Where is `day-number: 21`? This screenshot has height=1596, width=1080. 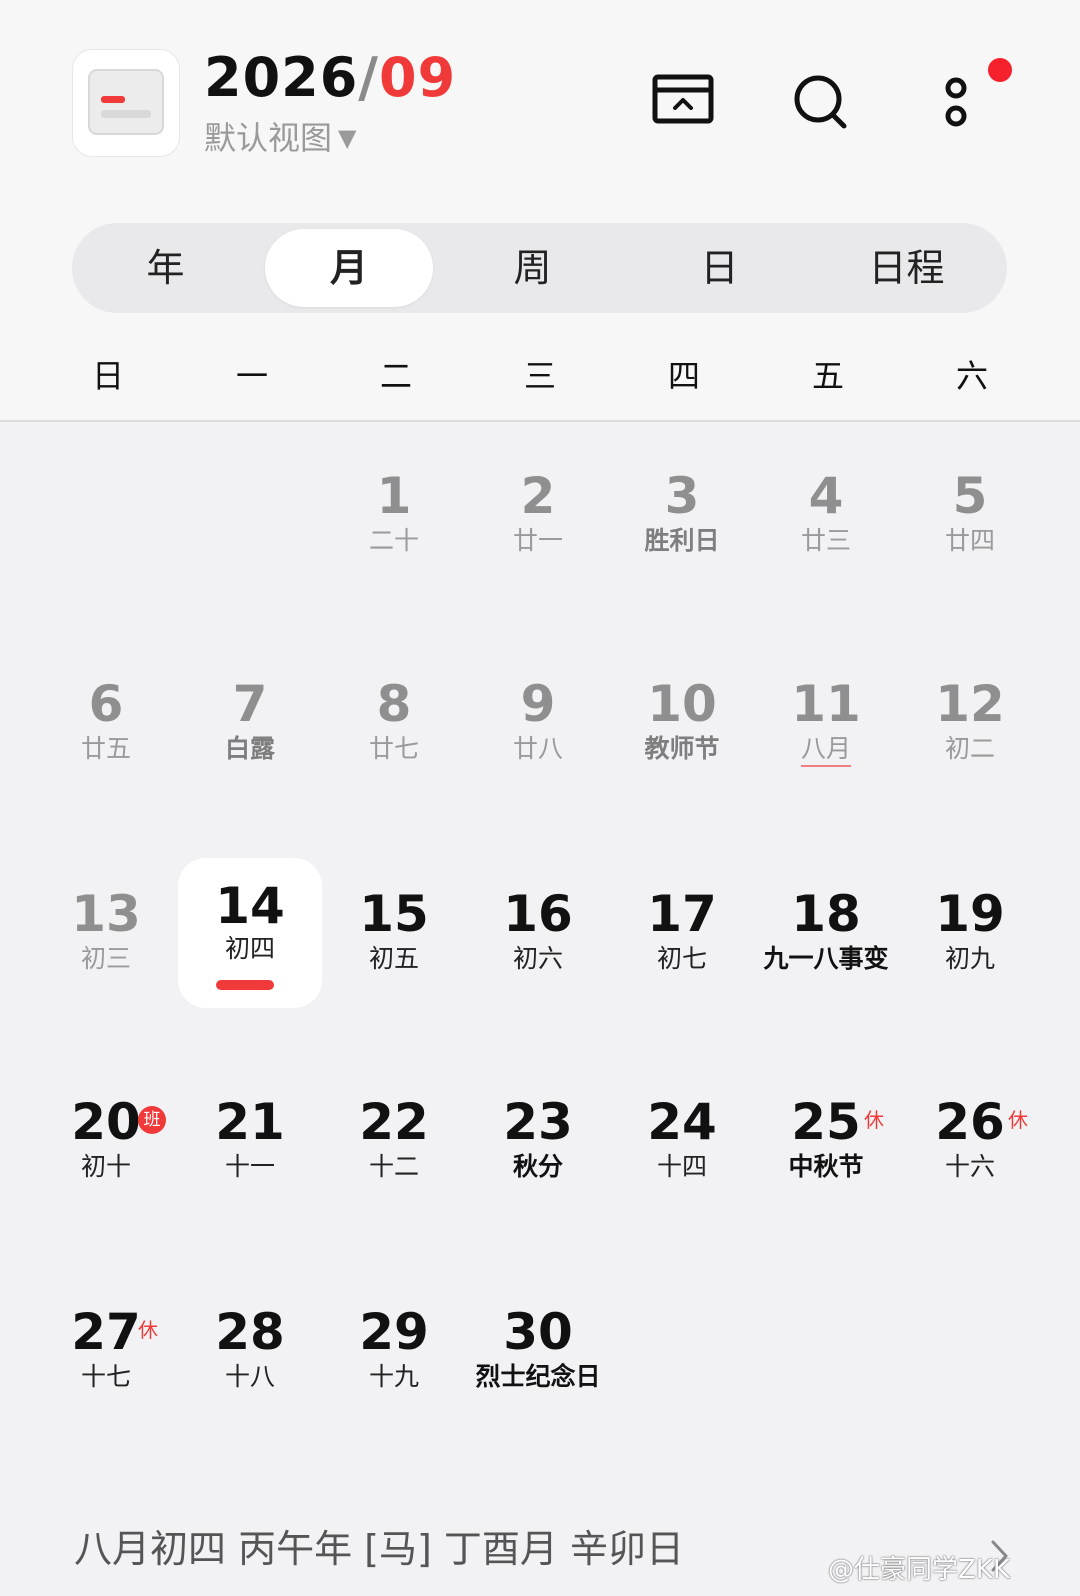 day-number: 21 is located at coordinates (250, 1122).